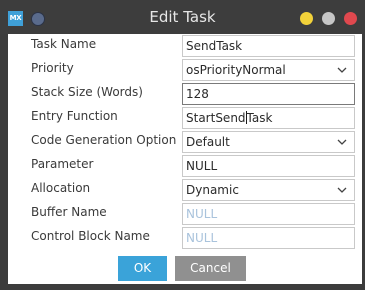  What do you see at coordinates (61, 188) in the screenshot?
I see `allocation-label: Allocation` at bounding box center [61, 188].